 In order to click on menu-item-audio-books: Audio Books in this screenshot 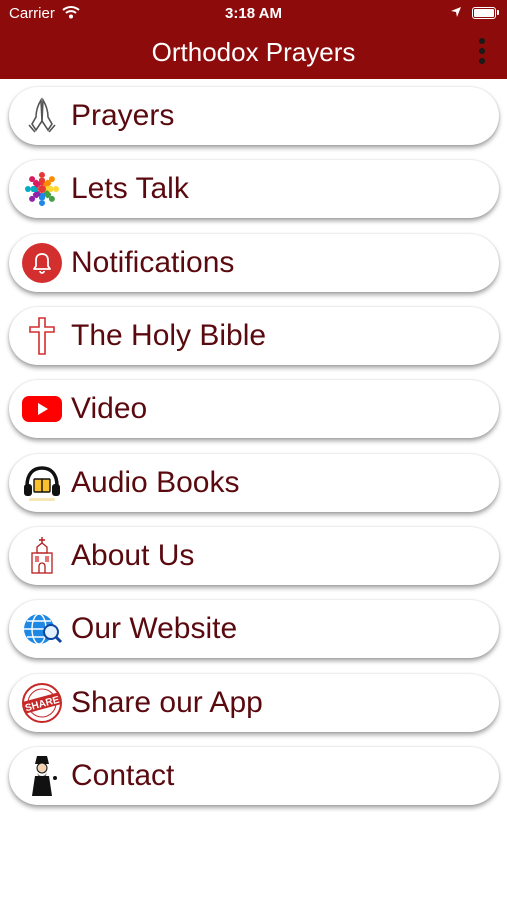, I will do `click(254, 483)`.